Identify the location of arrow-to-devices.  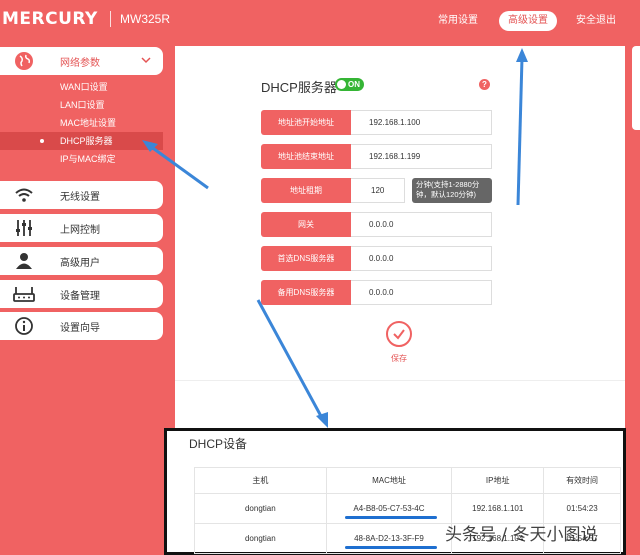
(290, 359).